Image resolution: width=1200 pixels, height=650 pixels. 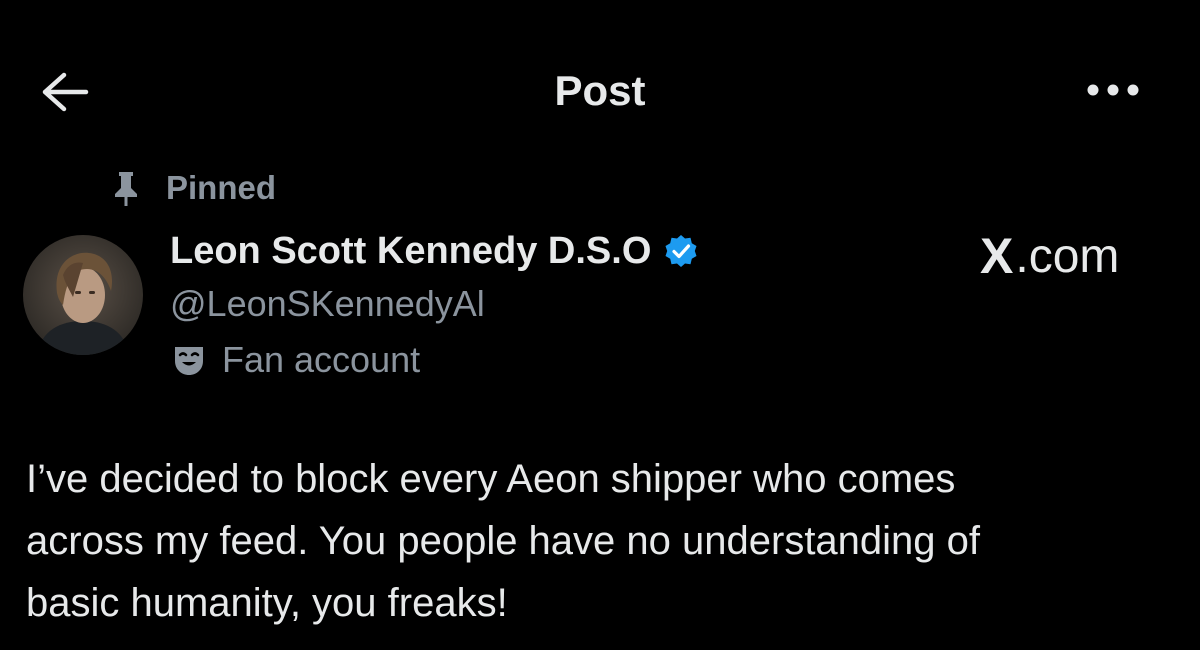 I want to click on watermark-suffix: .com, so click(x=1067, y=256).